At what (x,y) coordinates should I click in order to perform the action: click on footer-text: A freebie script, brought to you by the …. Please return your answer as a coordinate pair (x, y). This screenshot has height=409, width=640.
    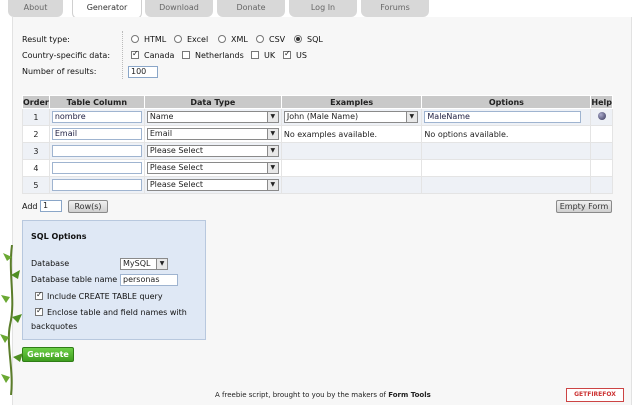
    Looking at the image, I should click on (301, 395).